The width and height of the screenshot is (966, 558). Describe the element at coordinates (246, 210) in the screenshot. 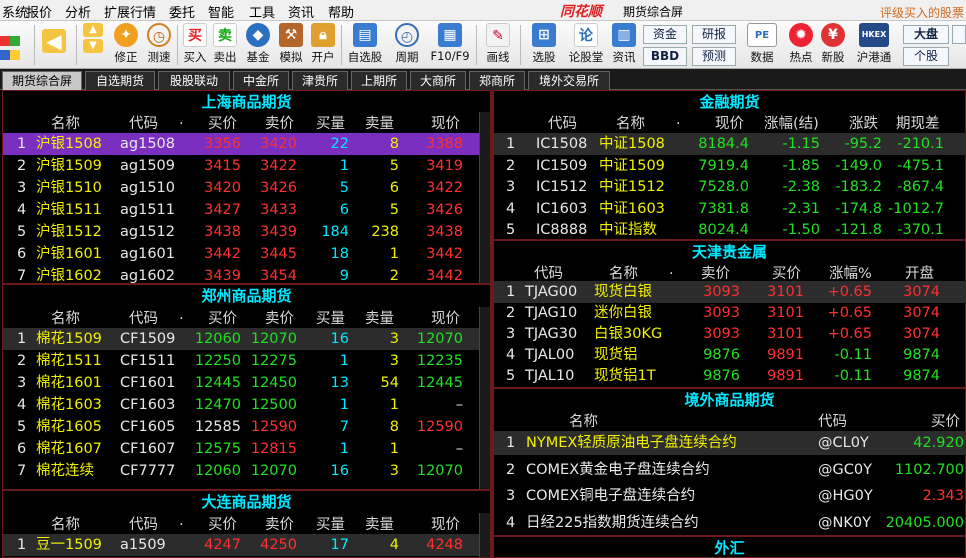

I see `table-row: 4 沪银1511 ag1511 3427 3433 6 5 3426` at that location.